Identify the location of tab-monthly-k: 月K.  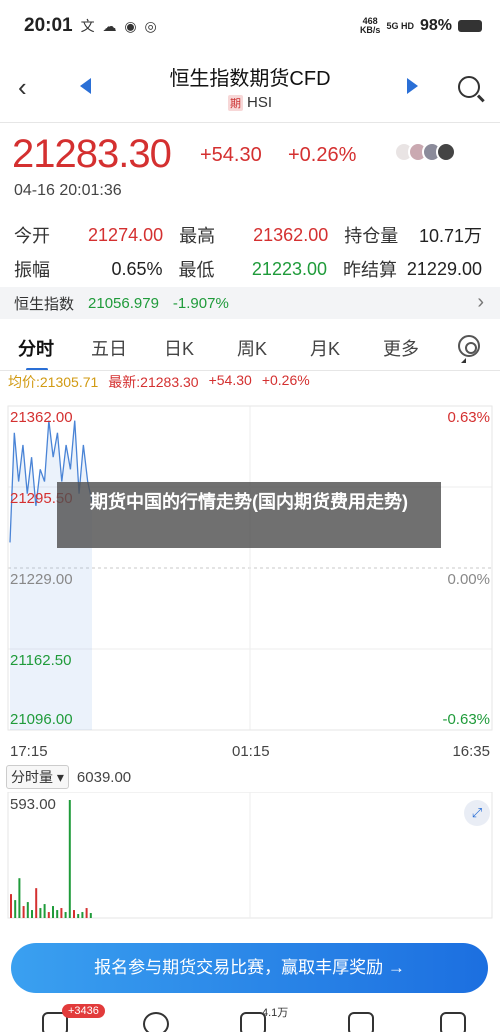
(346, 348).